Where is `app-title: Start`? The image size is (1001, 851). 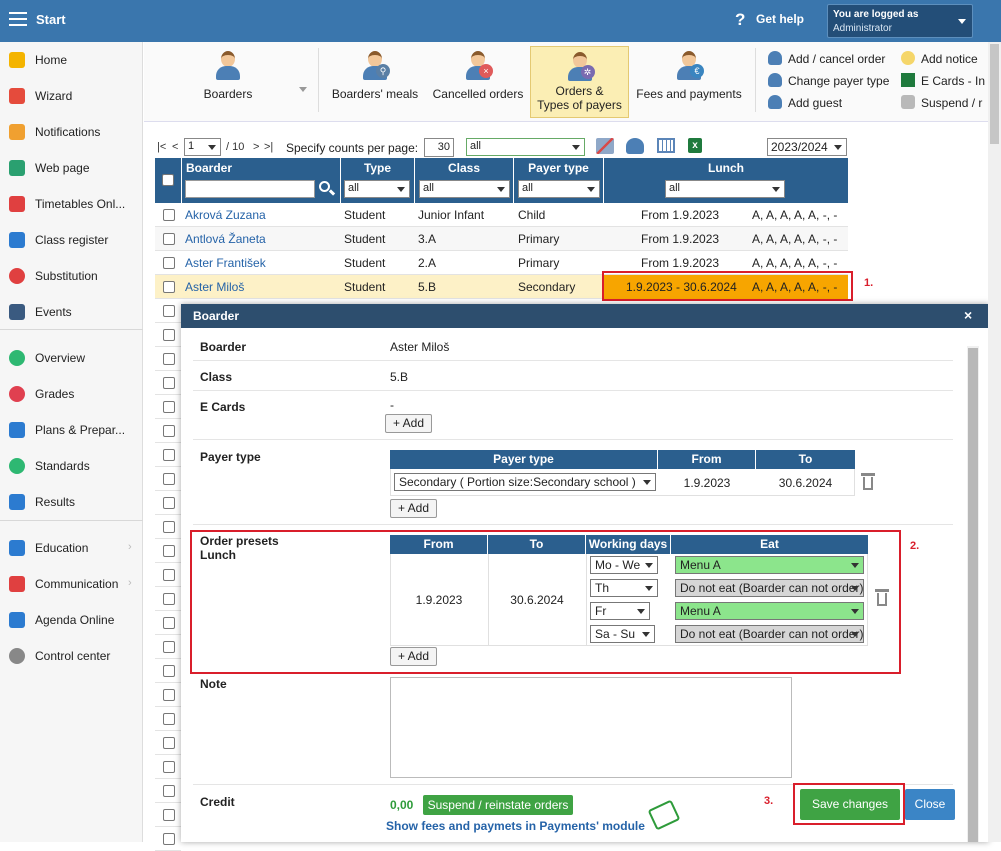
app-title: Start is located at coordinates (51, 19).